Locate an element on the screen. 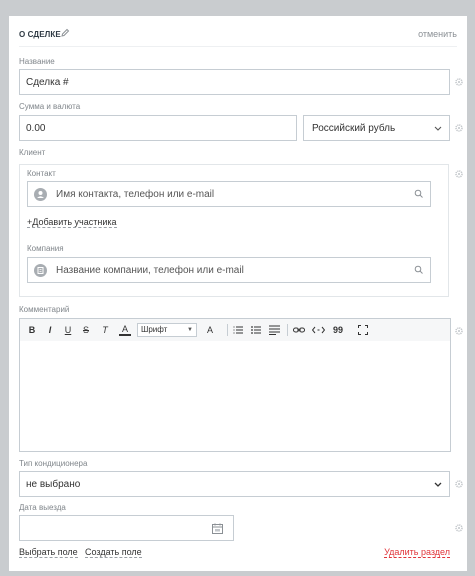 Image resolution: width=475 pixels, height=576 pixels. font-color-button: A is located at coordinates (125, 330).